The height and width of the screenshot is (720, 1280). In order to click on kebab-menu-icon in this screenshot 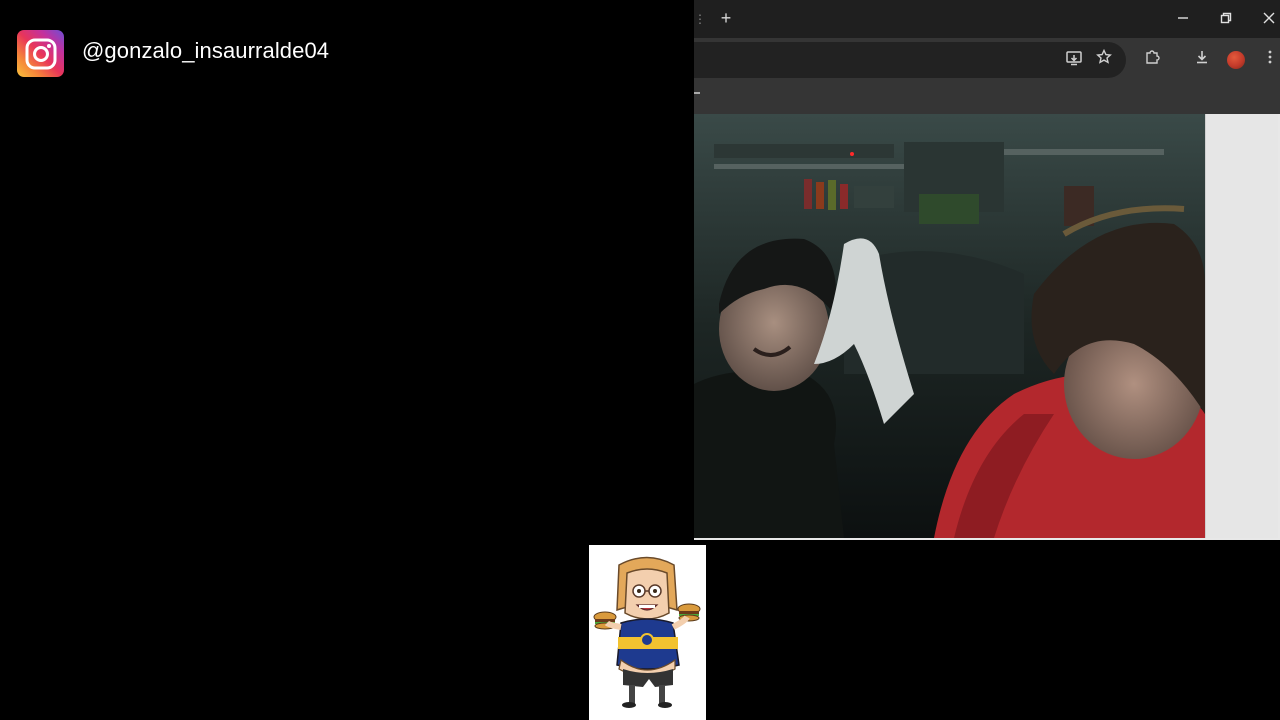, I will do `click(1269, 60)`.